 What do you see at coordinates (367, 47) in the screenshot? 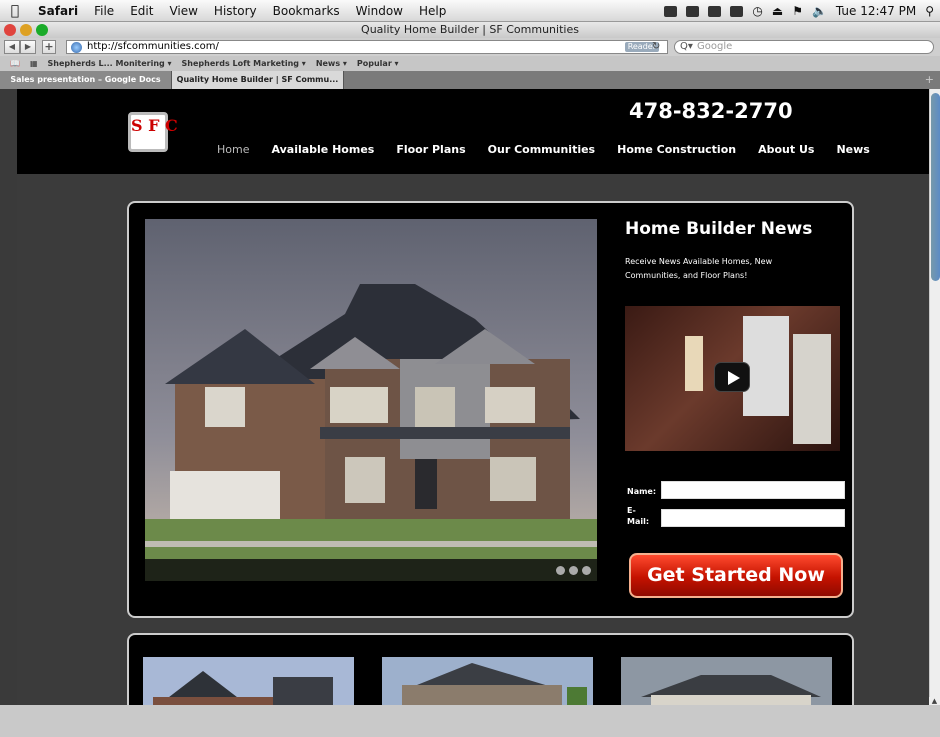
I see `address-bar: http://sfcommunities.com/ Reader` at bounding box center [367, 47].